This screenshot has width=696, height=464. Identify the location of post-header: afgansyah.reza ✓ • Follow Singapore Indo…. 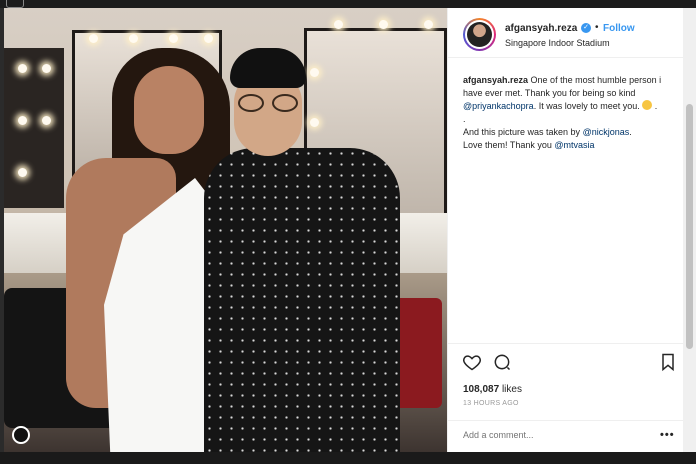
(566, 33).